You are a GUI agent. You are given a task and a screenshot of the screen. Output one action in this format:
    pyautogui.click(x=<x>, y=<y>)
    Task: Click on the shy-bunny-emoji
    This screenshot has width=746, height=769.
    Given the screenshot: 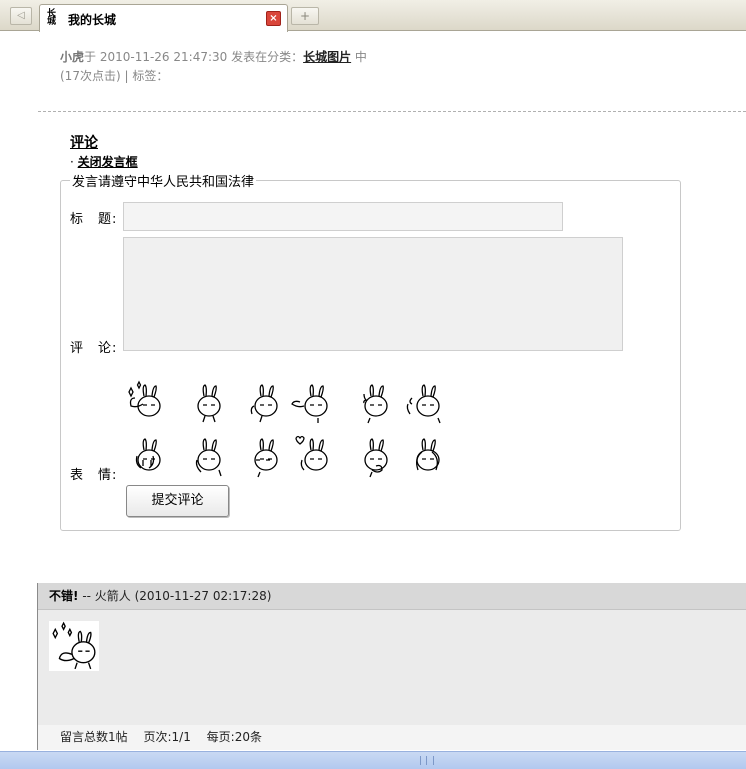 What is the action you would take?
    pyautogui.click(x=264, y=454)
    